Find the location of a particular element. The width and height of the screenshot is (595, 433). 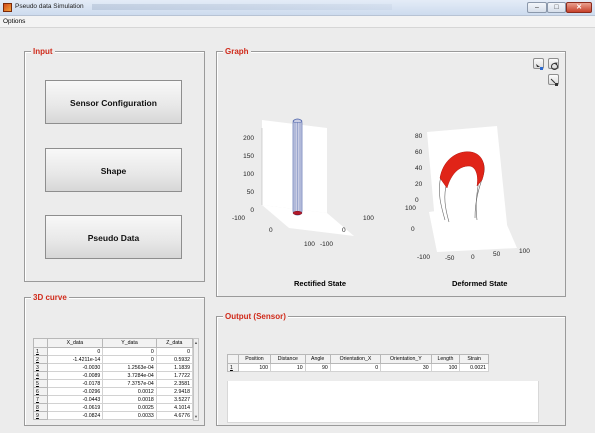

deformed-left-tick: 0 is located at coordinates (413, 229).